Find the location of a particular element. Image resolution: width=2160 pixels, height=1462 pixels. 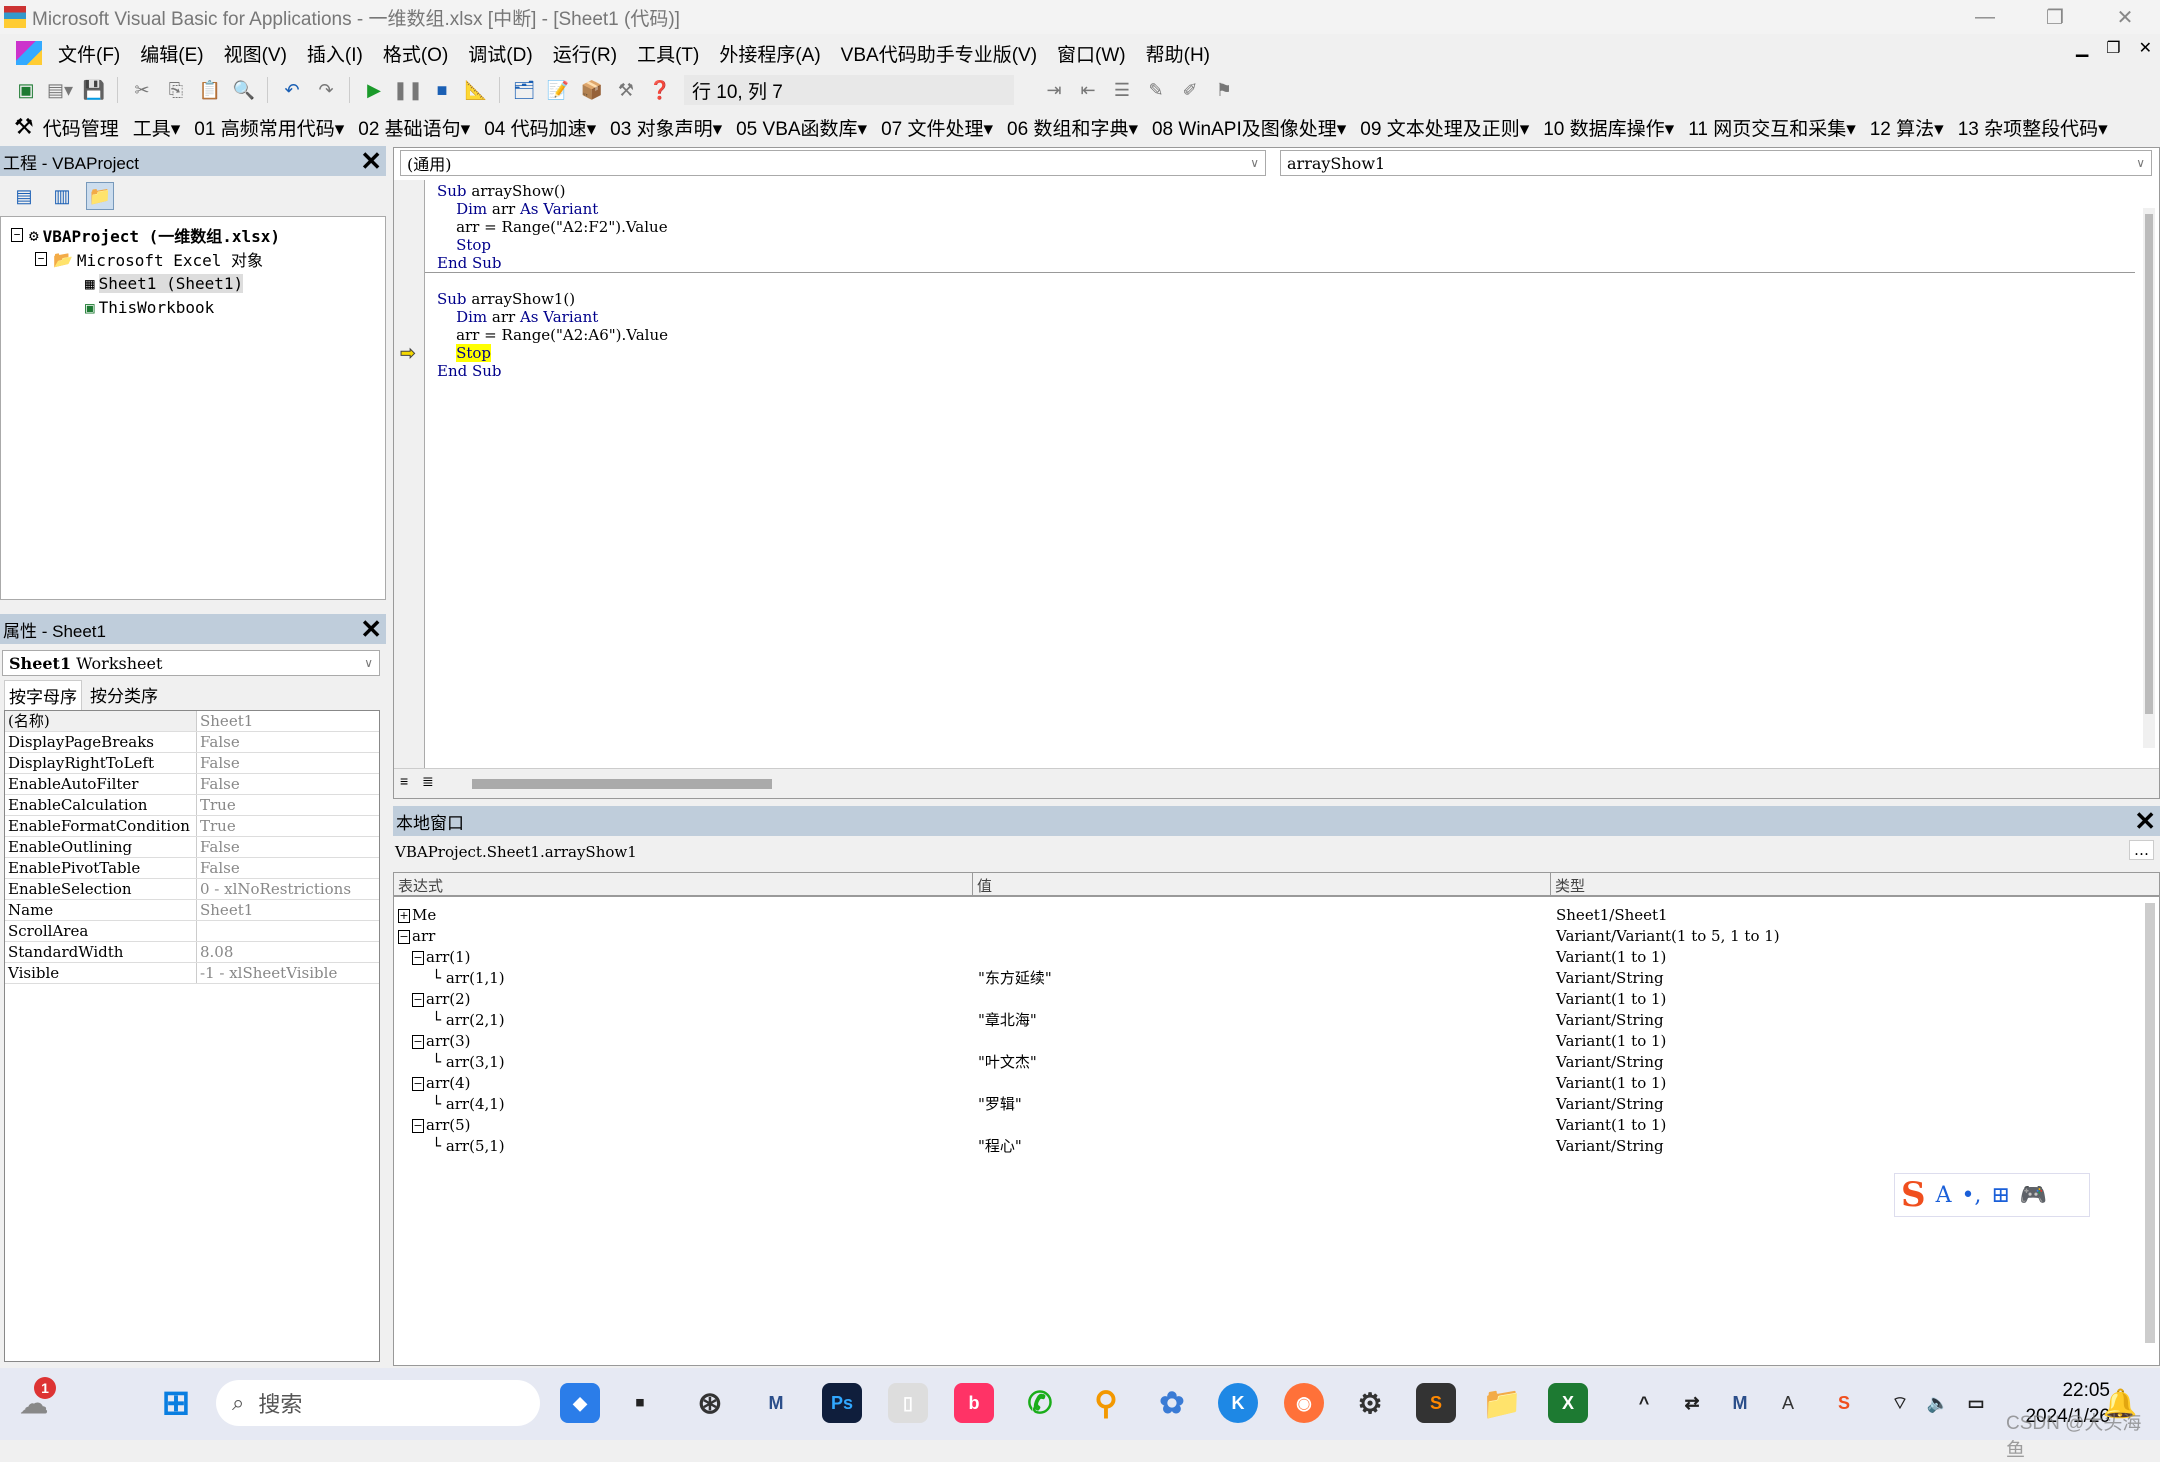

photoshop-icon: Ps is located at coordinates (842, 1403).